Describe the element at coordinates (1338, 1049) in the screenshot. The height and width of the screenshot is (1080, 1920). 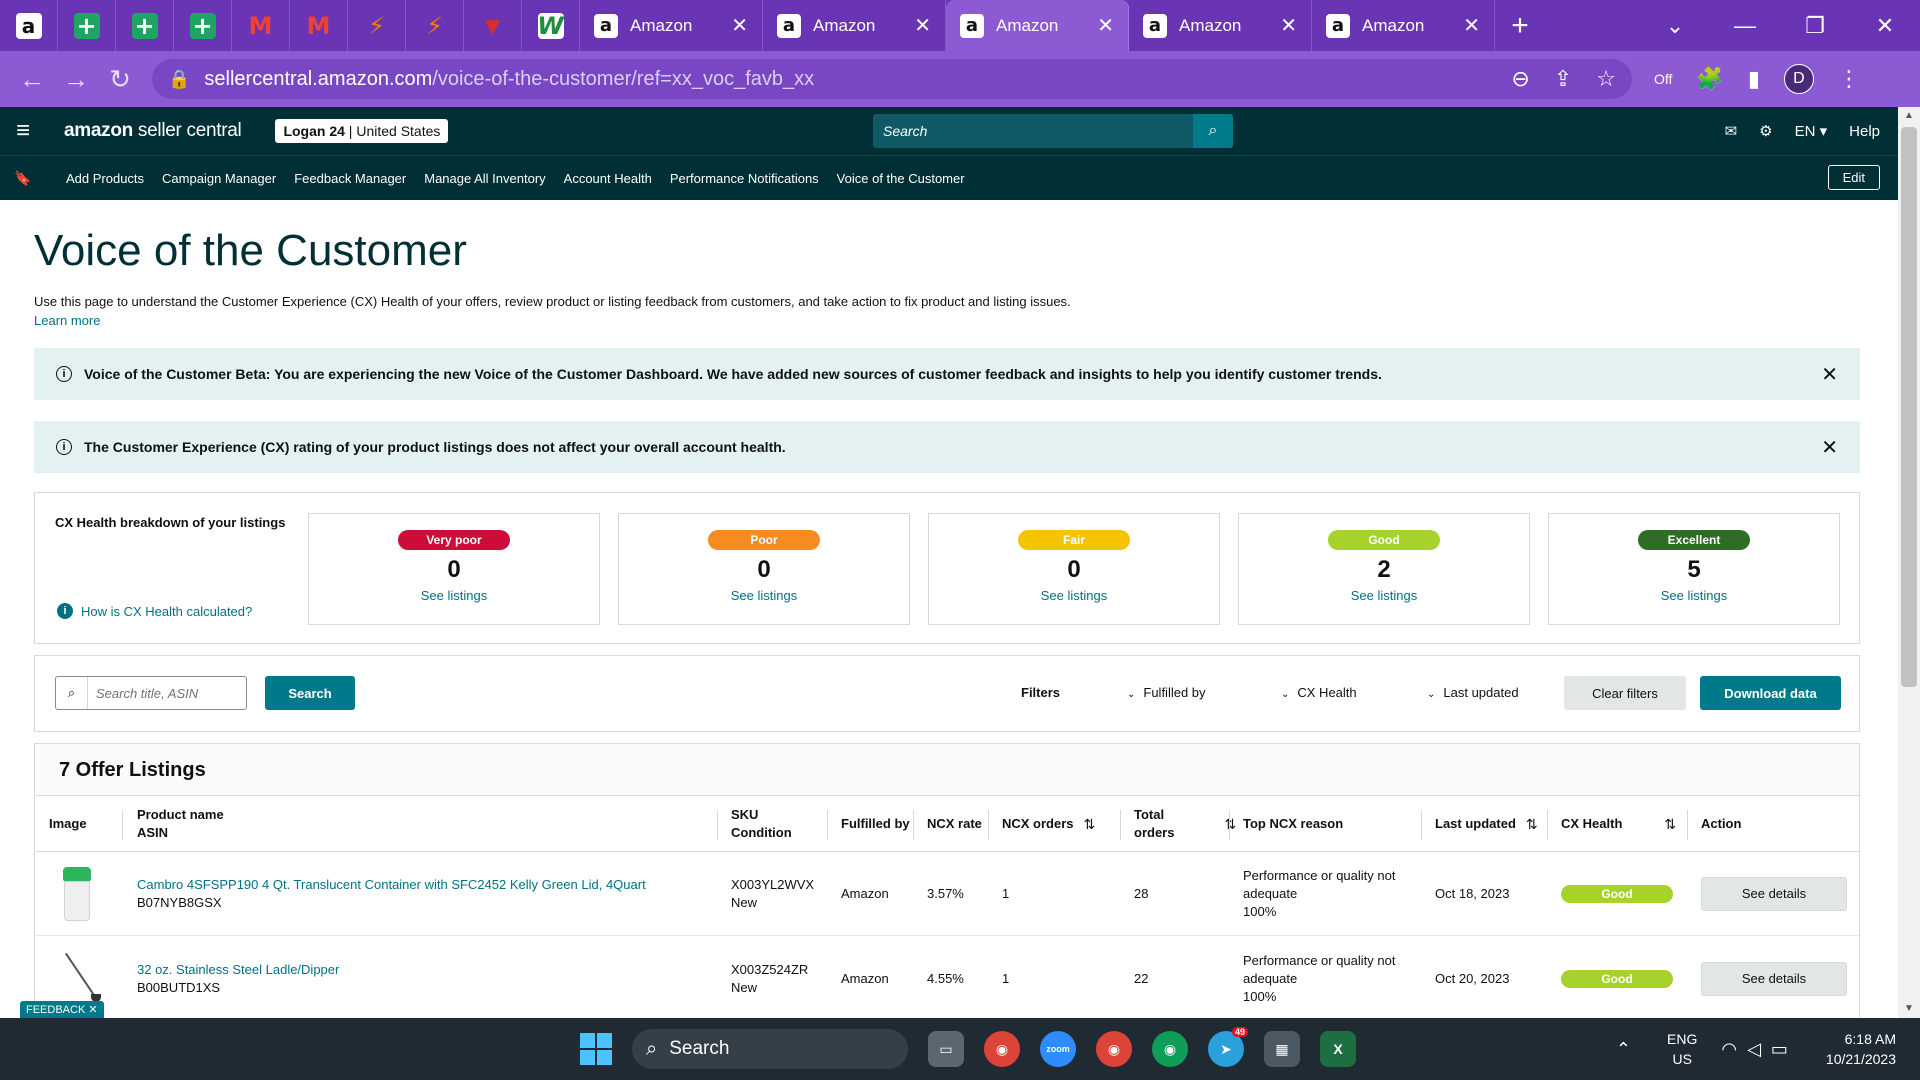
I see `excel-icon: X` at that location.